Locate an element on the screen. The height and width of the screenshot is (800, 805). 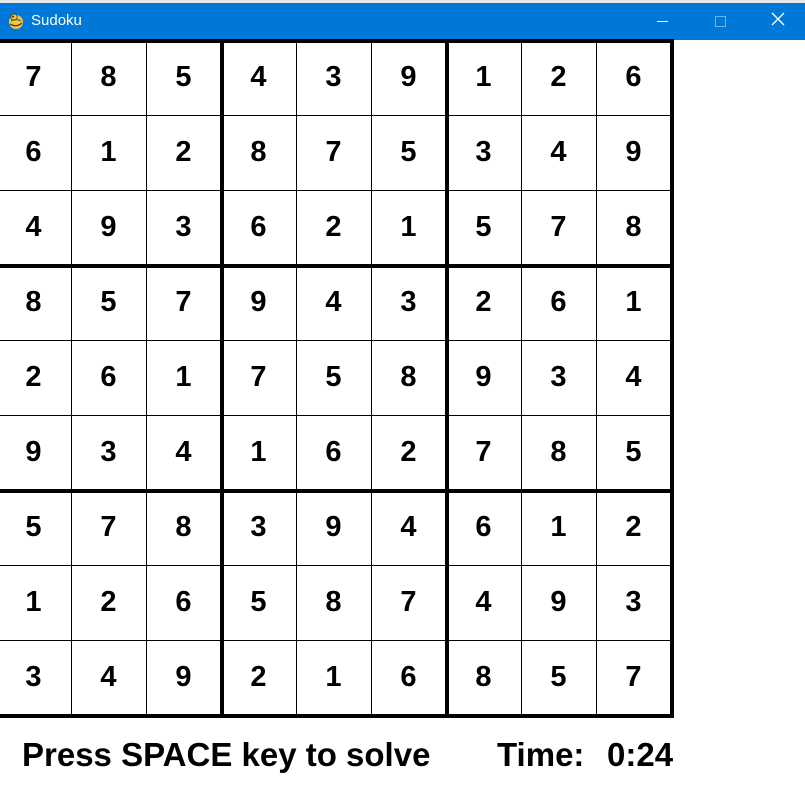
maximize-button is located at coordinates (720, 21).